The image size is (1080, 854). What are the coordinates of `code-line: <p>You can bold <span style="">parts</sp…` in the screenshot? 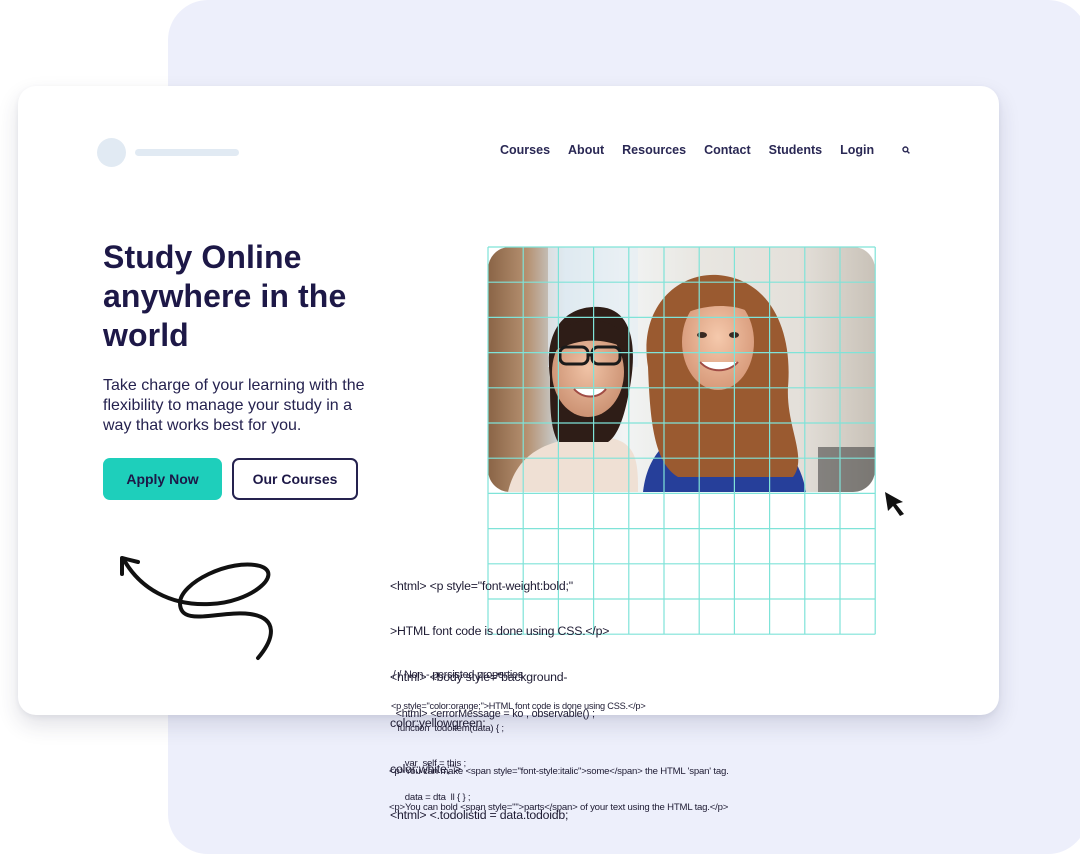 It's located at (559, 807).